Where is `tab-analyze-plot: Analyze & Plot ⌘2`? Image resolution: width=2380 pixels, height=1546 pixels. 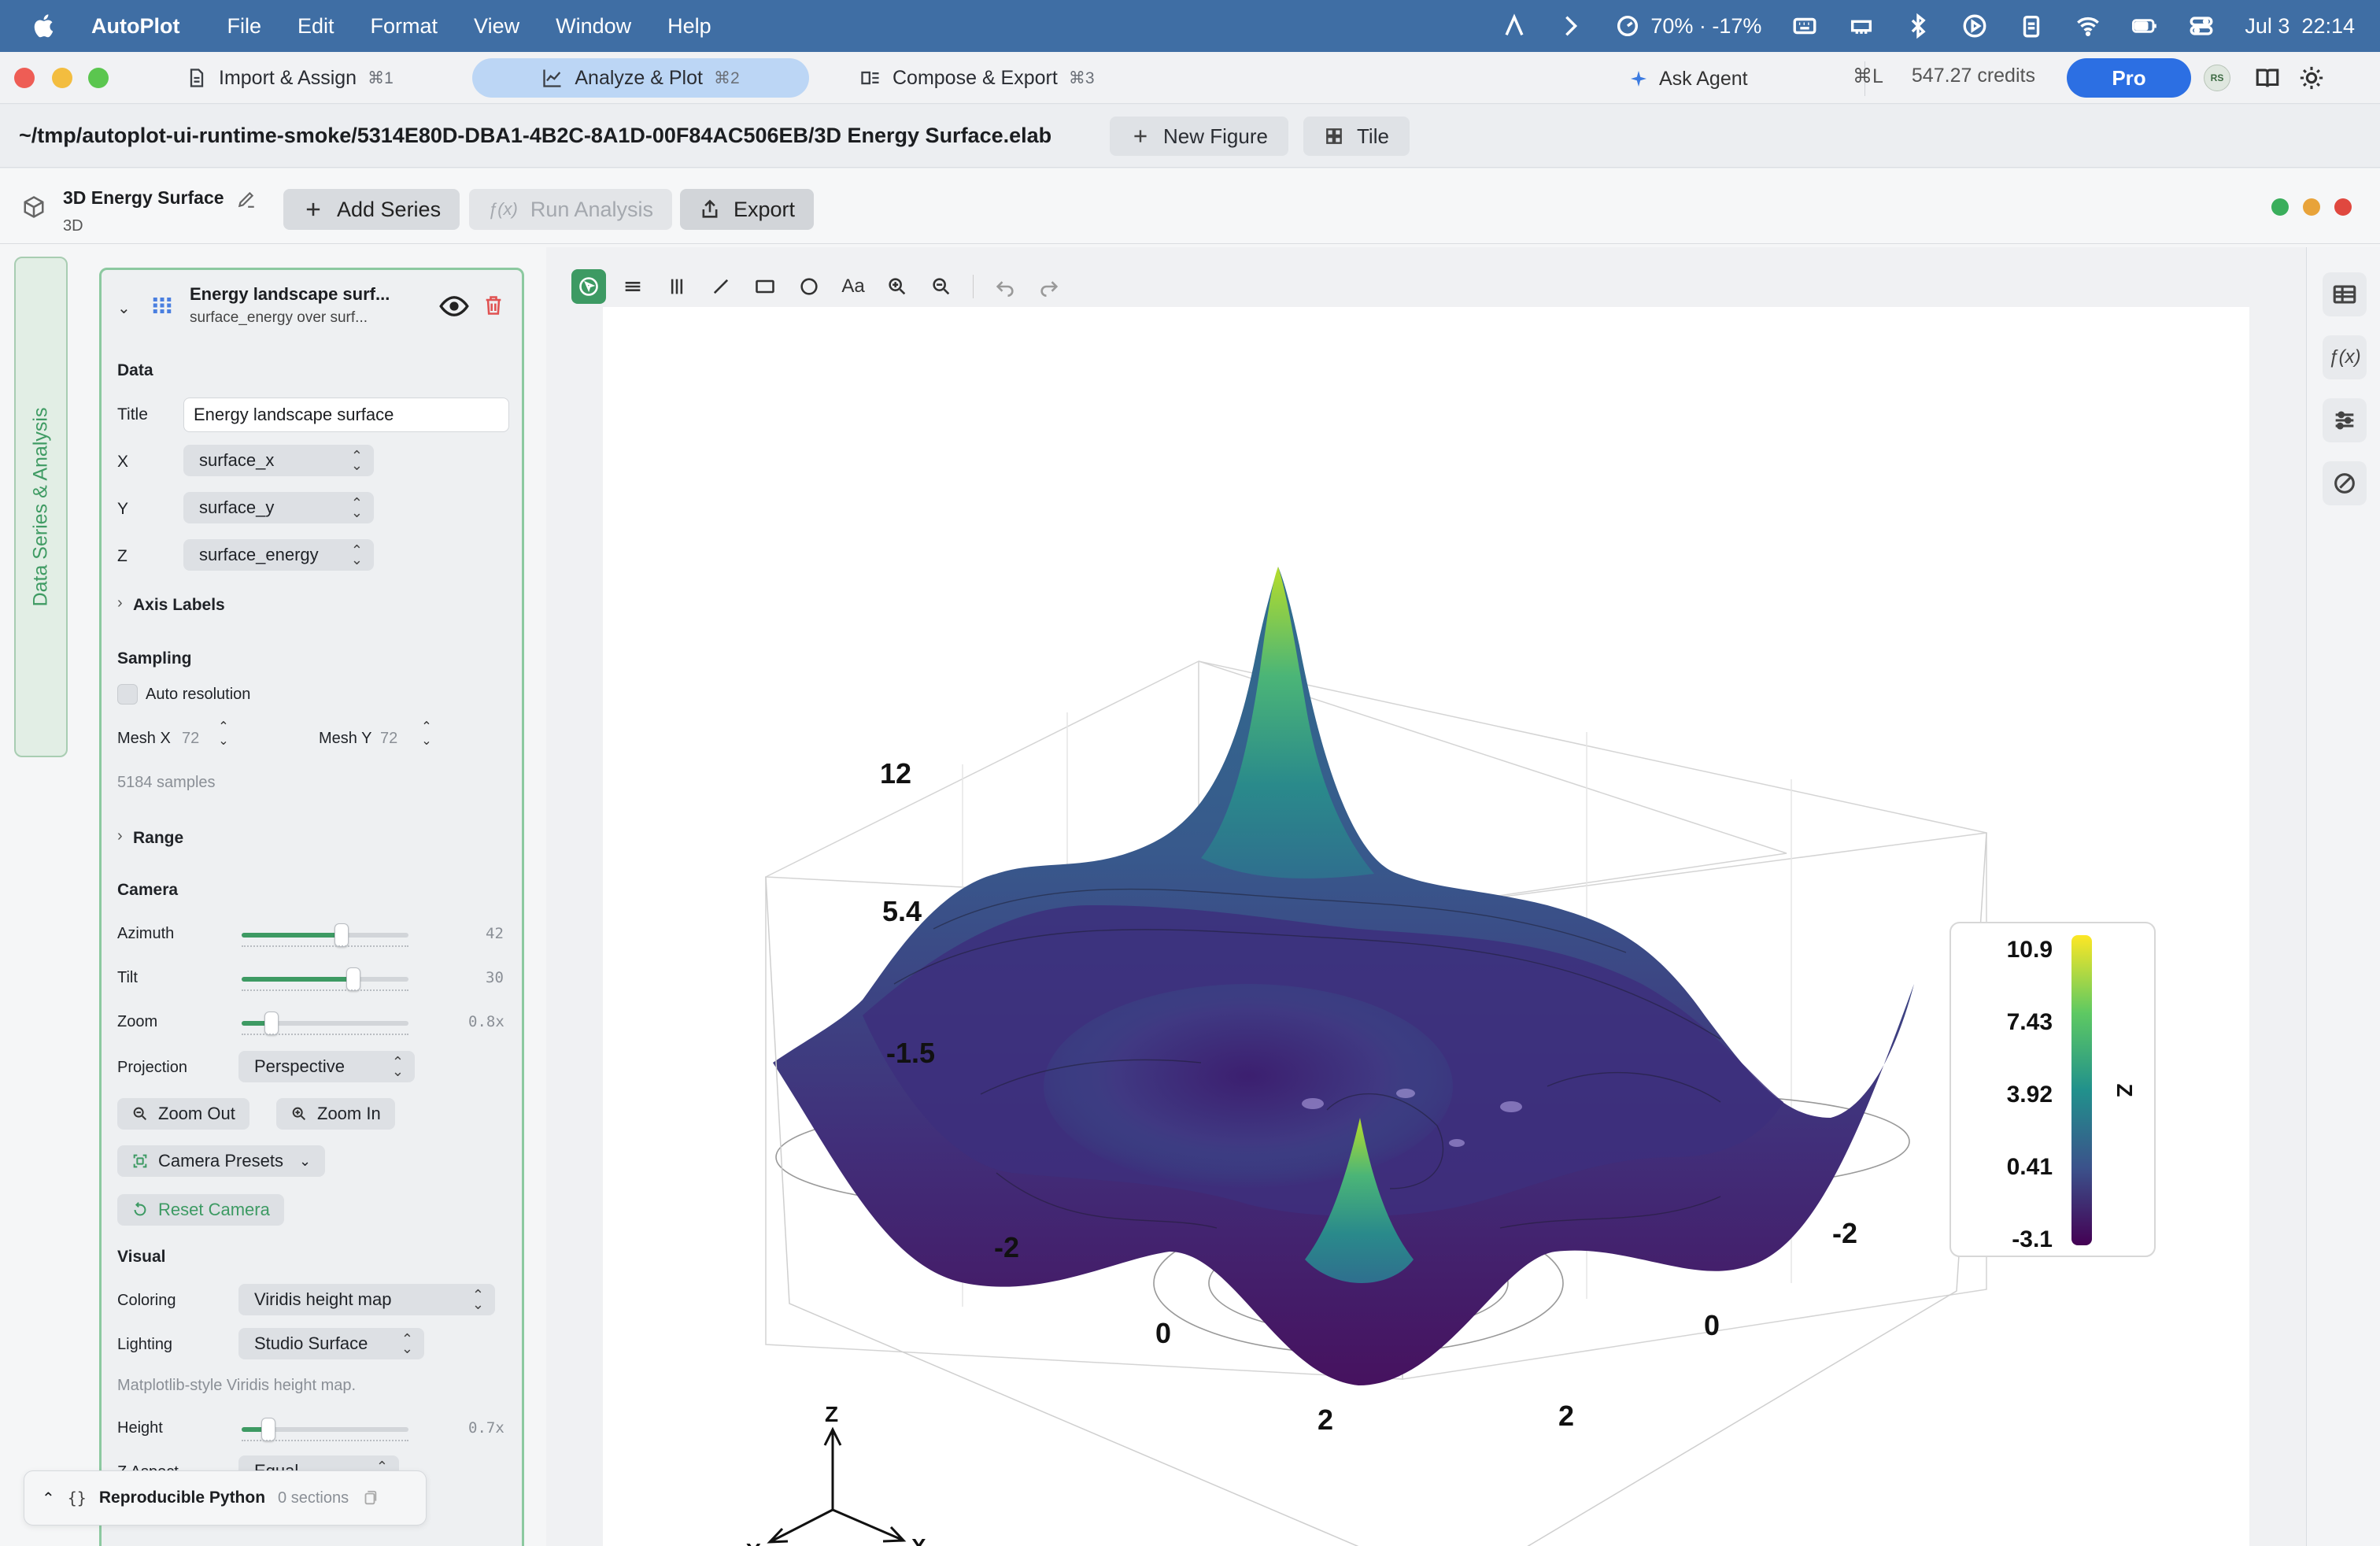 tab-analyze-plot: Analyze & Plot ⌘2 is located at coordinates (640, 78).